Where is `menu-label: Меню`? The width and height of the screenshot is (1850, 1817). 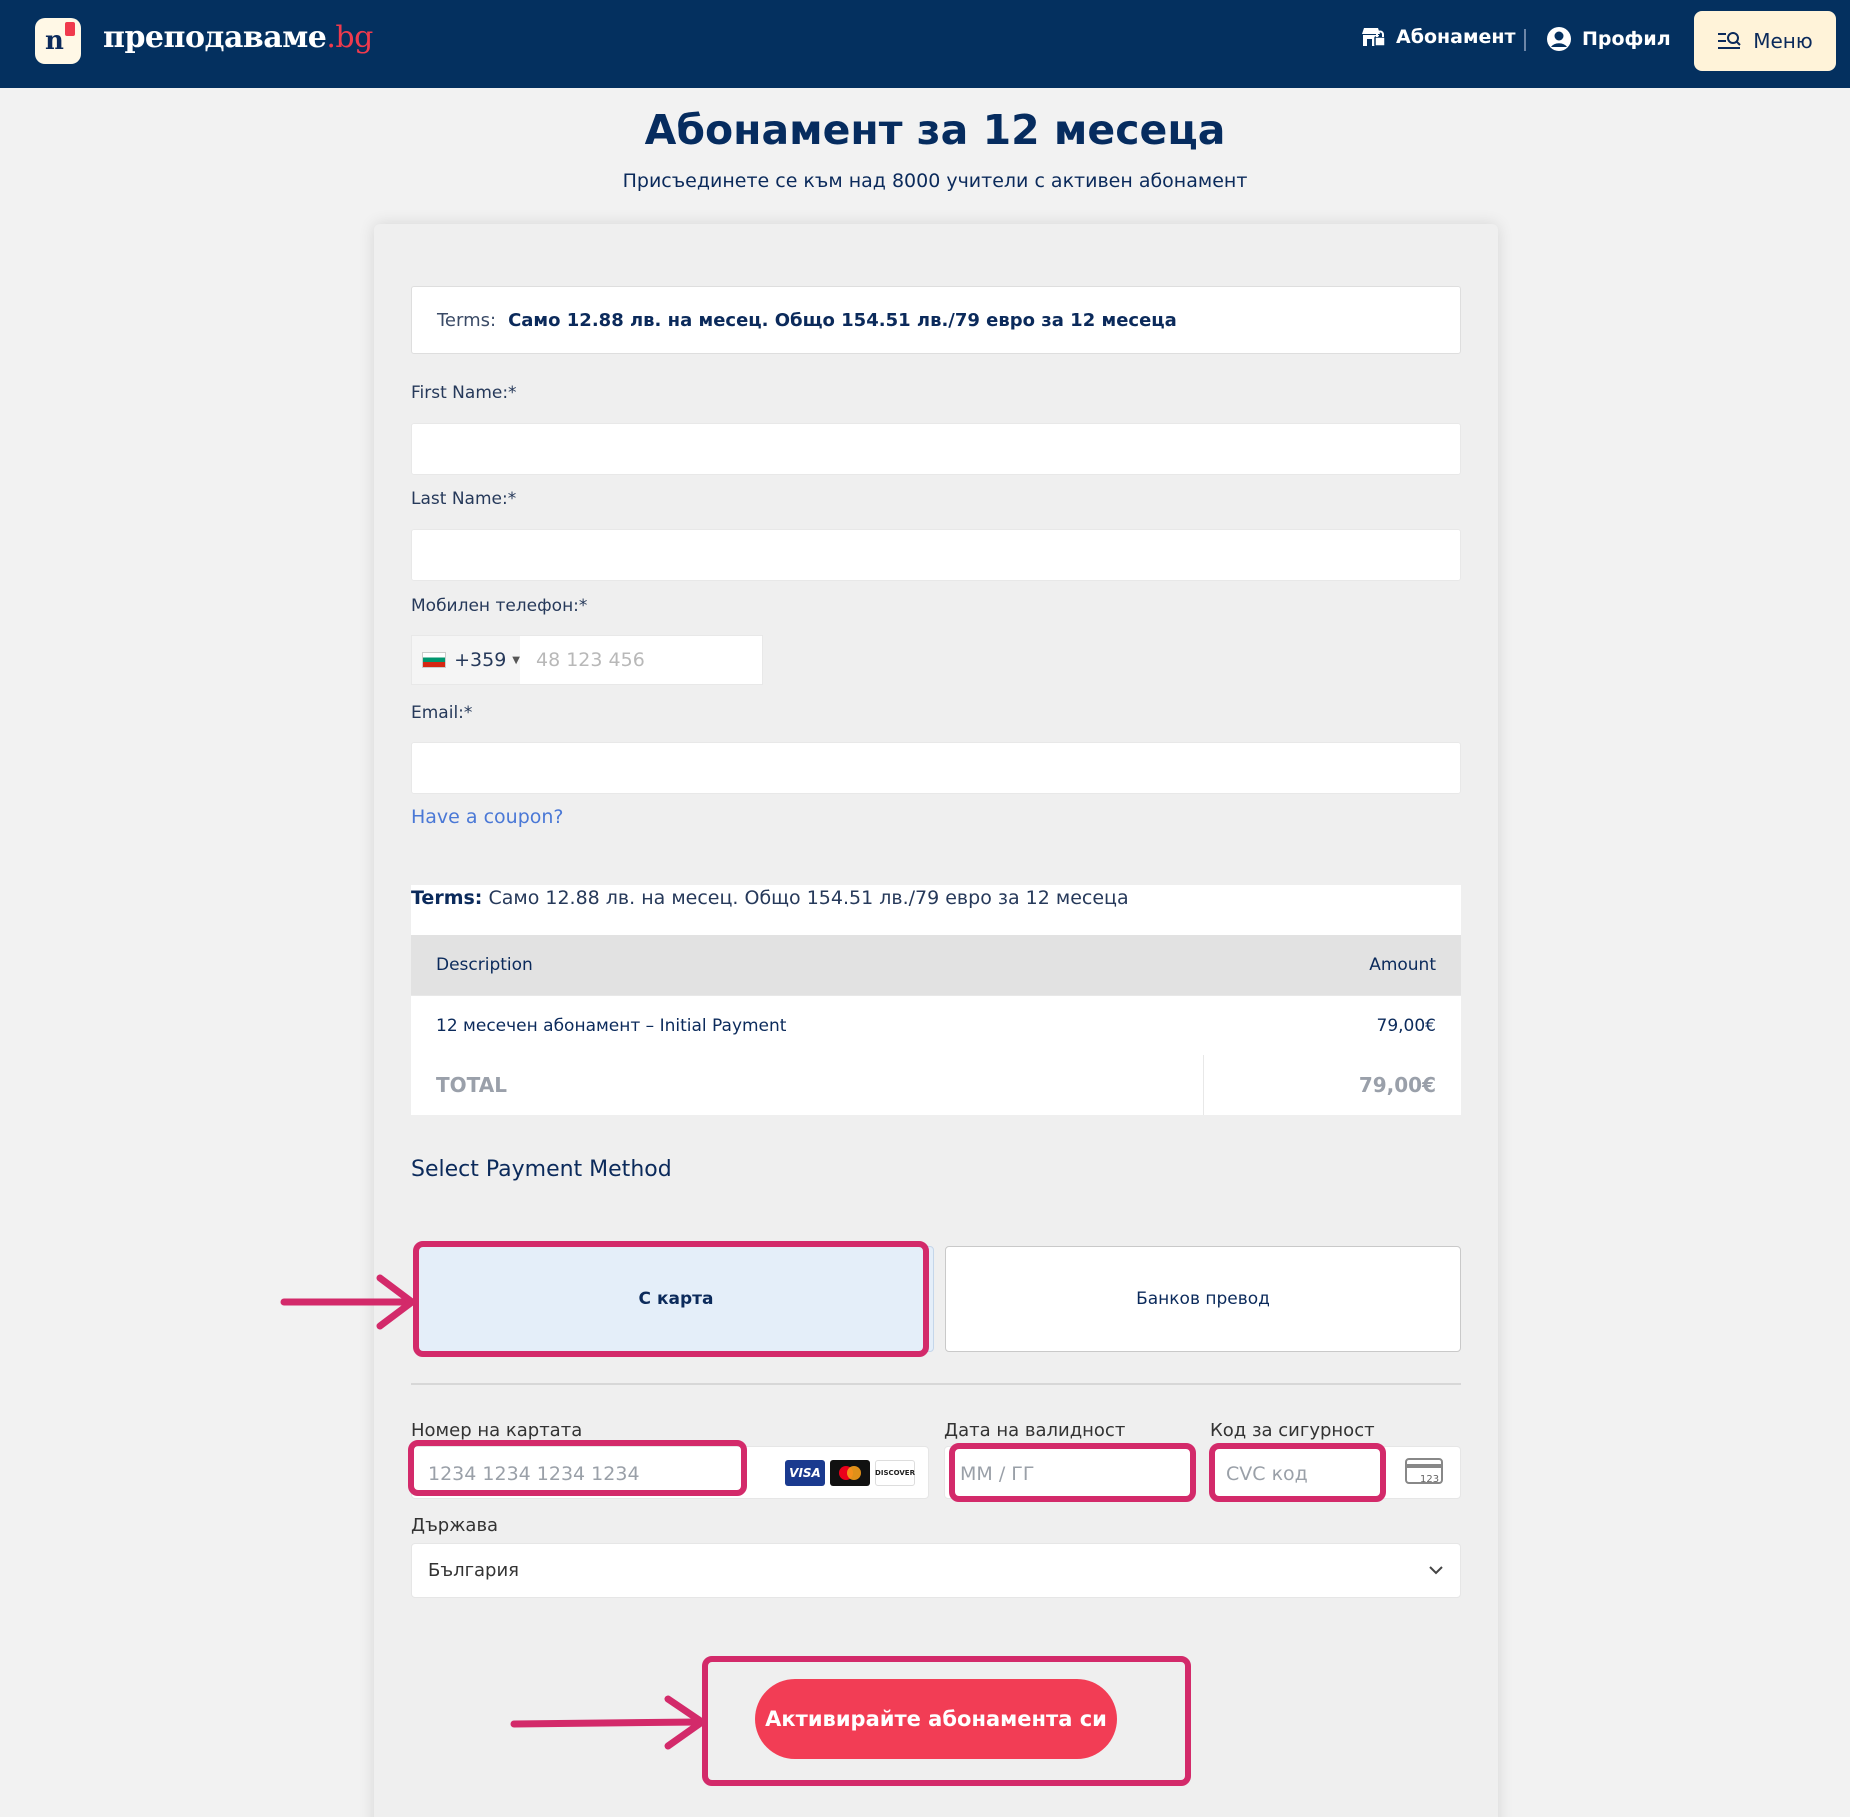
menu-label: Меню is located at coordinates (1783, 41).